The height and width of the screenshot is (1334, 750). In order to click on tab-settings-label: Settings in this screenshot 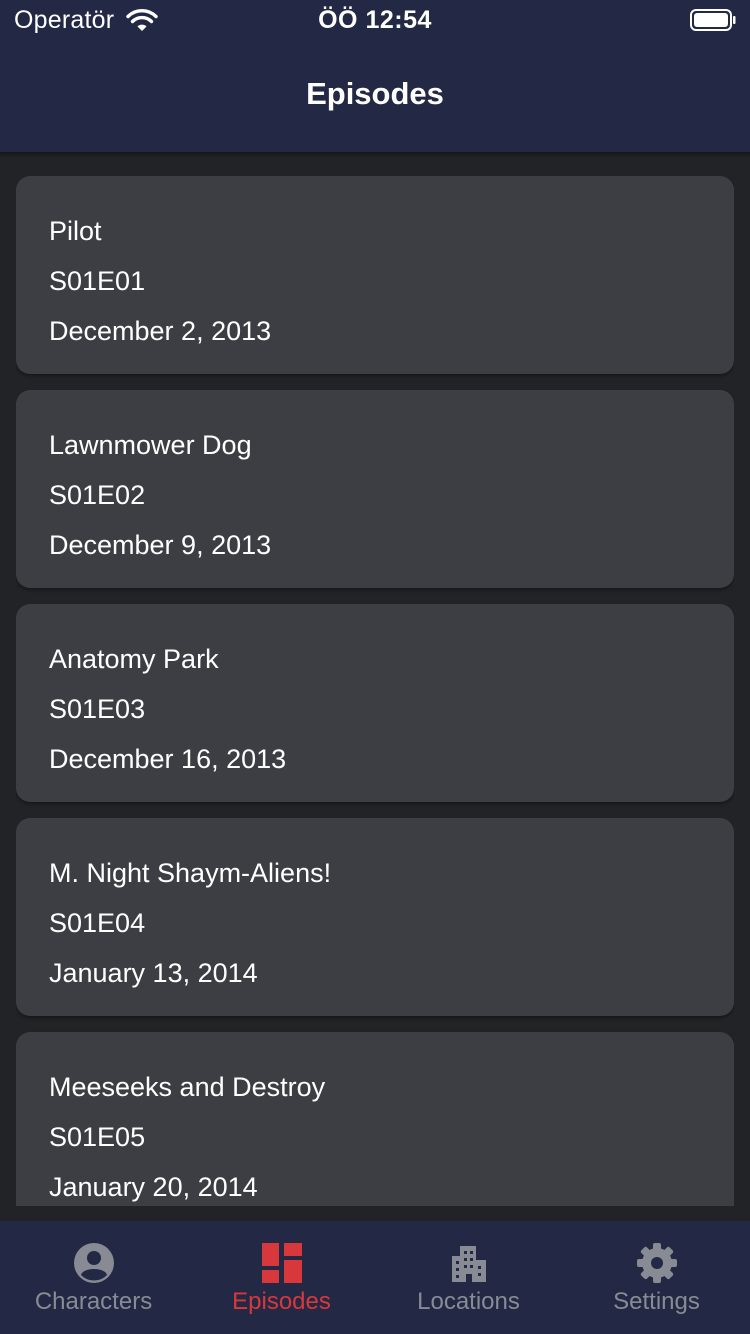, I will do `click(656, 1301)`.